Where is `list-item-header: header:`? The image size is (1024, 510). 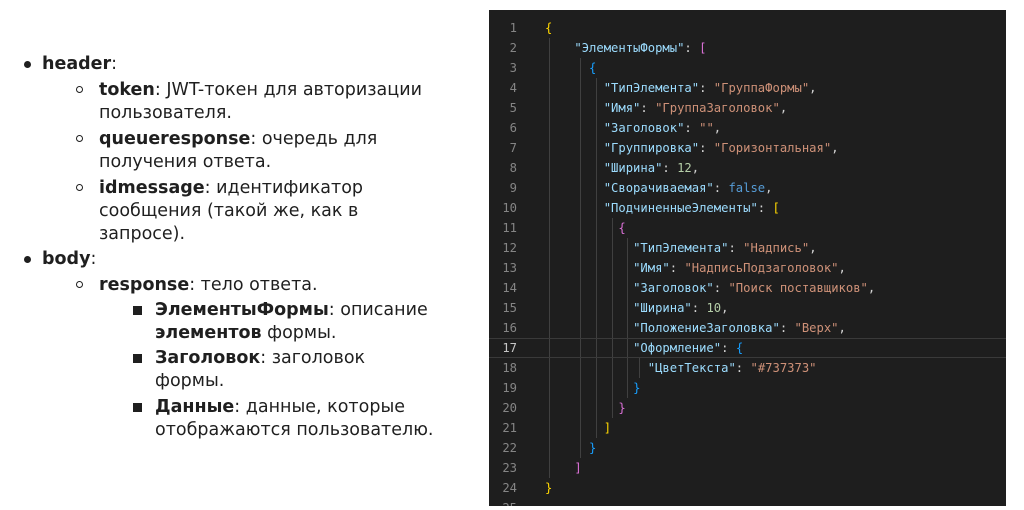 list-item-header: header: is located at coordinates (80, 64).